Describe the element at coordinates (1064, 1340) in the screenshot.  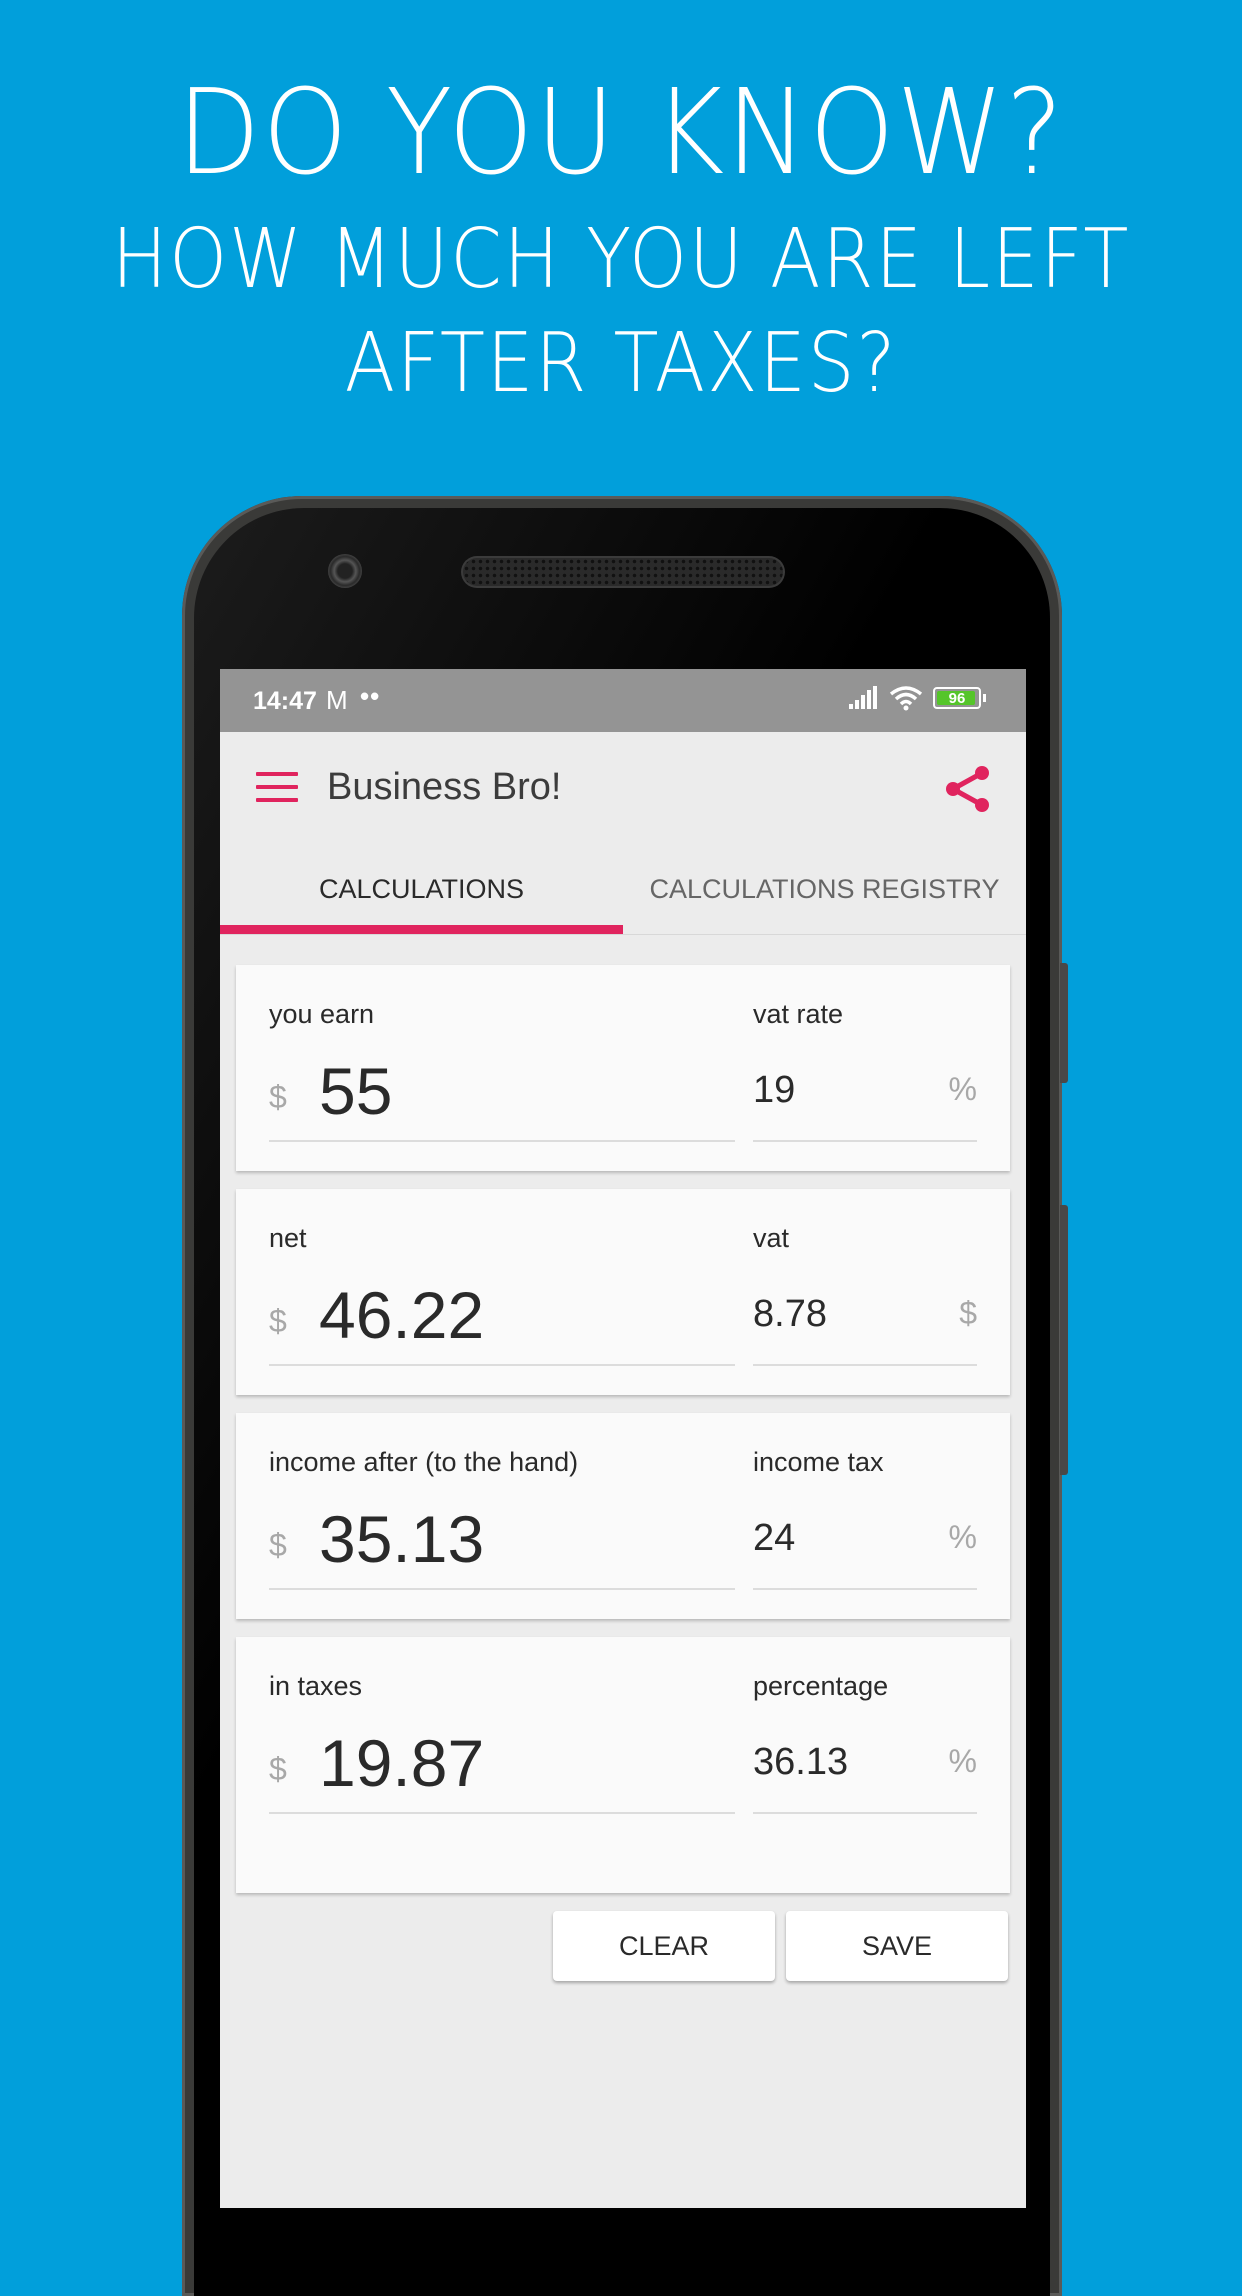
I see `phone-power-button` at that location.